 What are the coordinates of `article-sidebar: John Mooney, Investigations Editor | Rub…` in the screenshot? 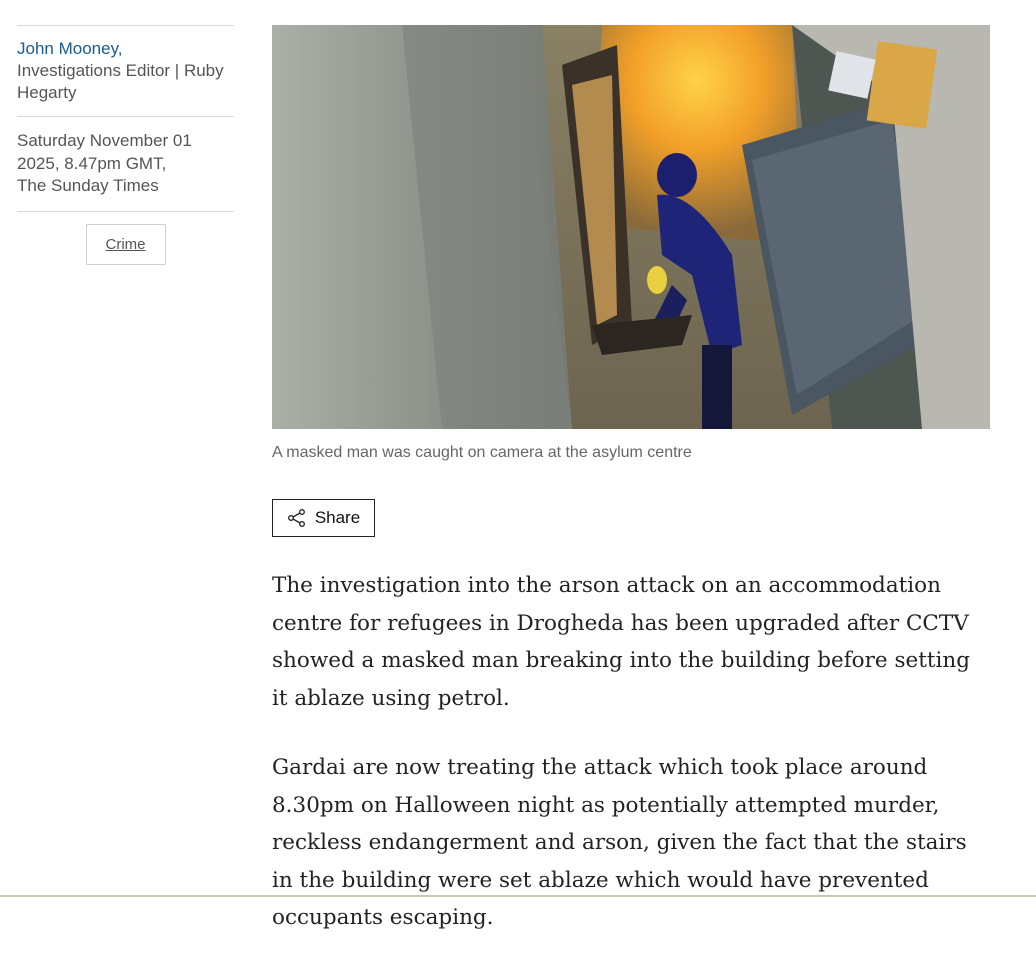 It's located at (125, 145).